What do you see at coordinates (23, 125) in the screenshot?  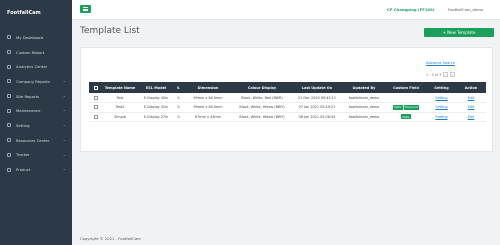 I see `sidebar-item-label: Setting` at bounding box center [23, 125].